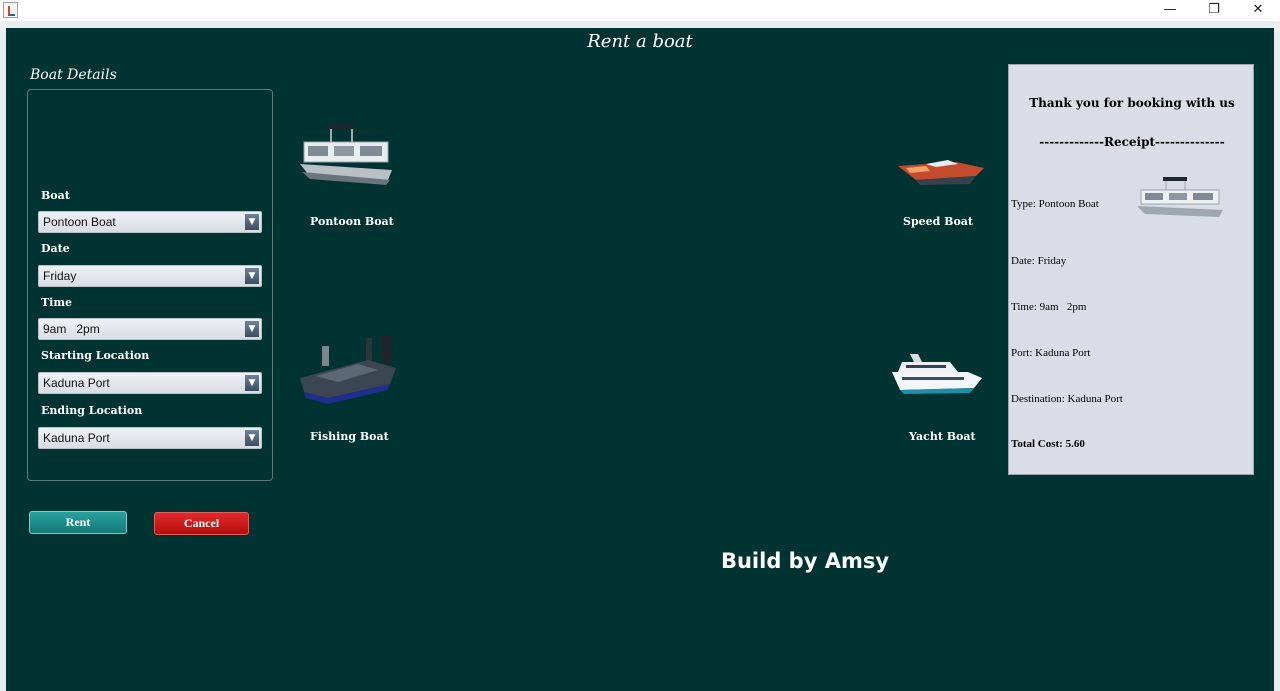 Image resolution: width=1280 pixels, height=691 pixels. I want to click on restore-button: ❐, so click(1214, 10).